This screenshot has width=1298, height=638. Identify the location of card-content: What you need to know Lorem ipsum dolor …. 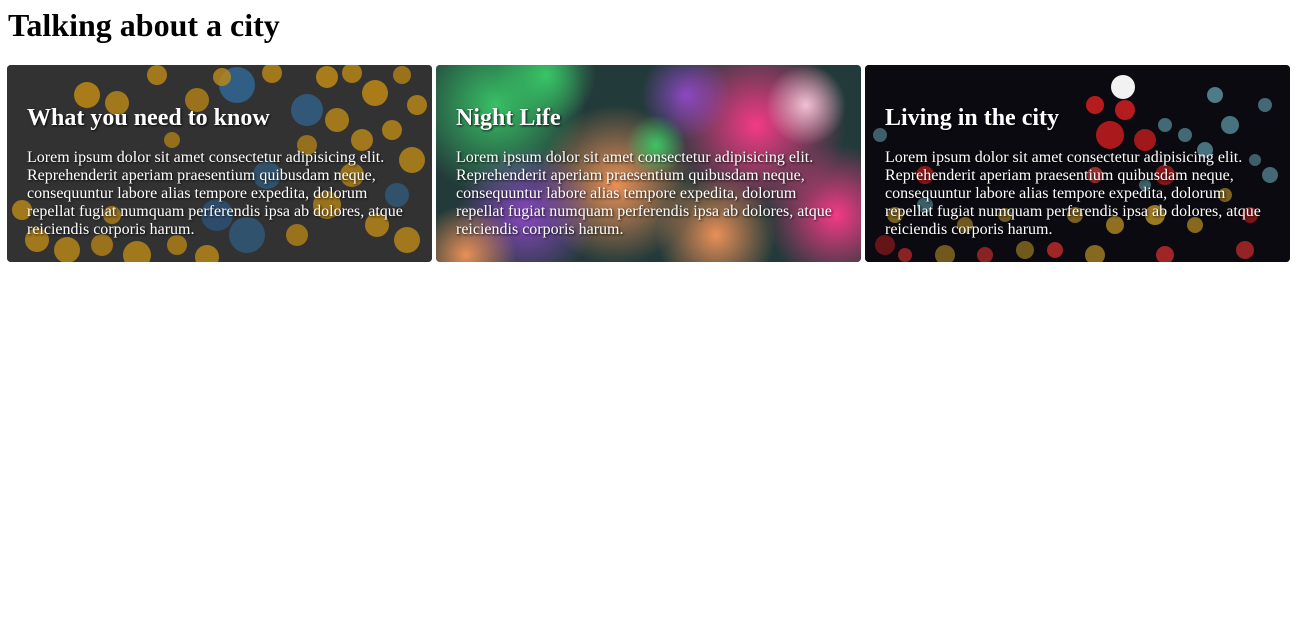
(219, 152).